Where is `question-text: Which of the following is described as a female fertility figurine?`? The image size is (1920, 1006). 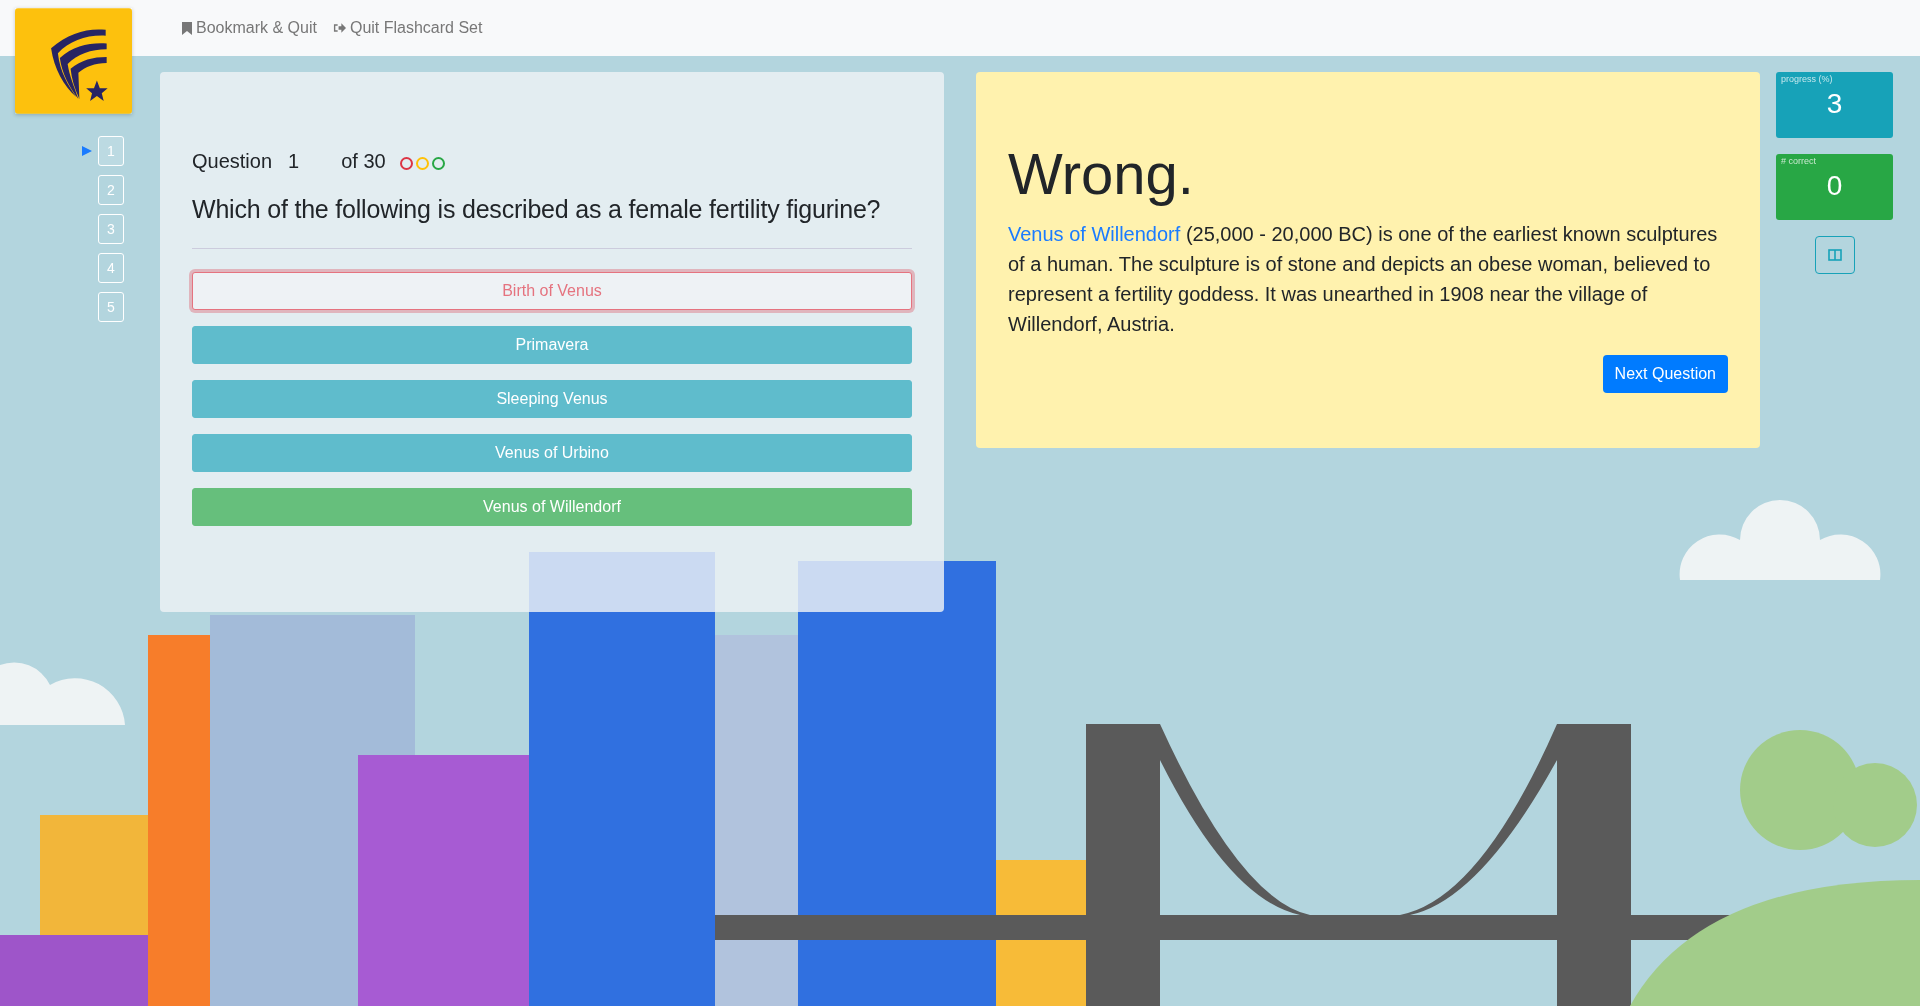 question-text: Which of the following is described as a female fertility figurine? is located at coordinates (537, 209).